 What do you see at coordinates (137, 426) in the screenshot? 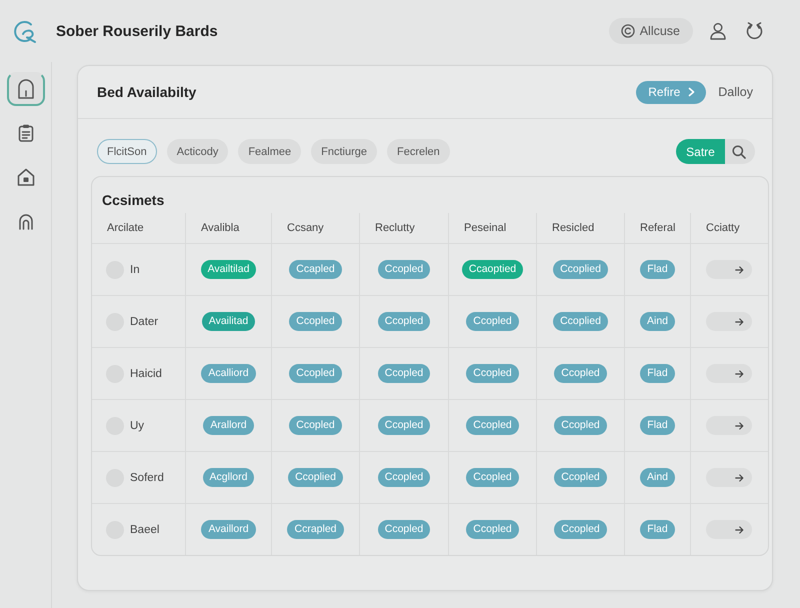
I see `row-name: Uy` at bounding box center [137, 426].